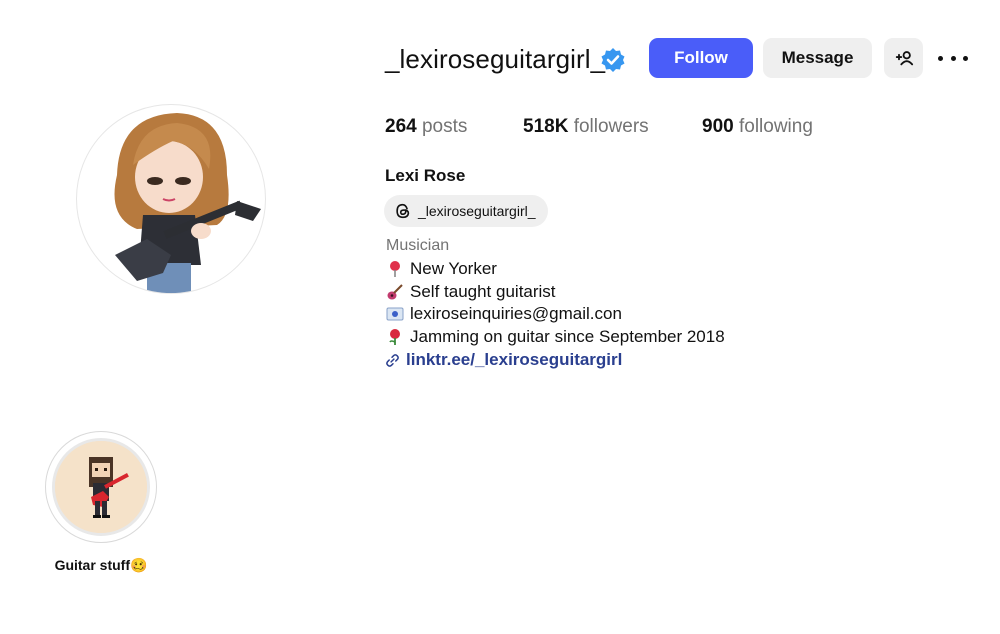  I want to click on add-user-icon, so click(904, 58).